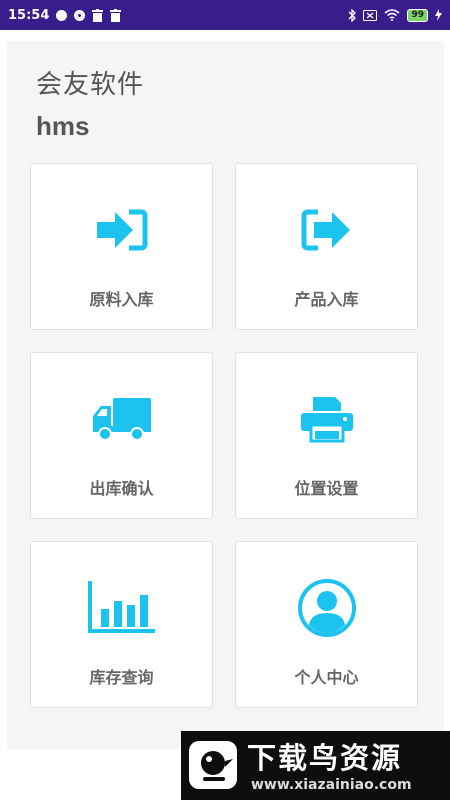 The height and width of the screenshot is (800, 450). I want to click on charging-icon, so click(438, 15).